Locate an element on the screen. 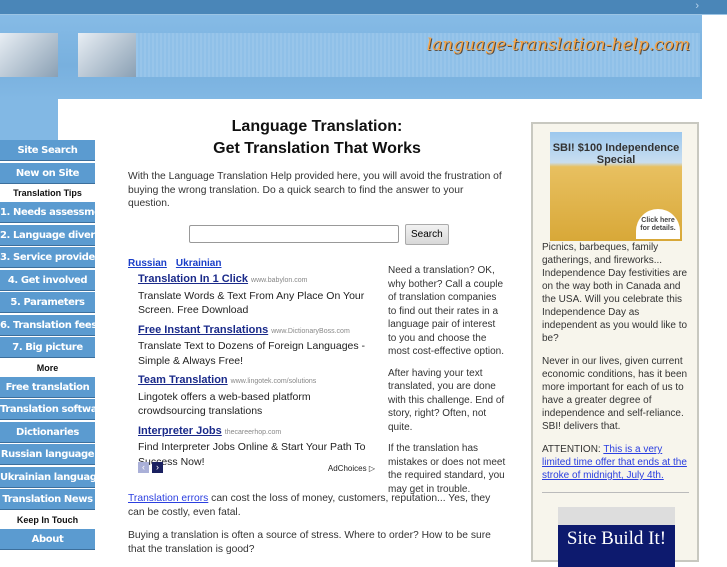 This screenshot has width=727, height=567. search-button: Search is located at coordinates (427, 234).